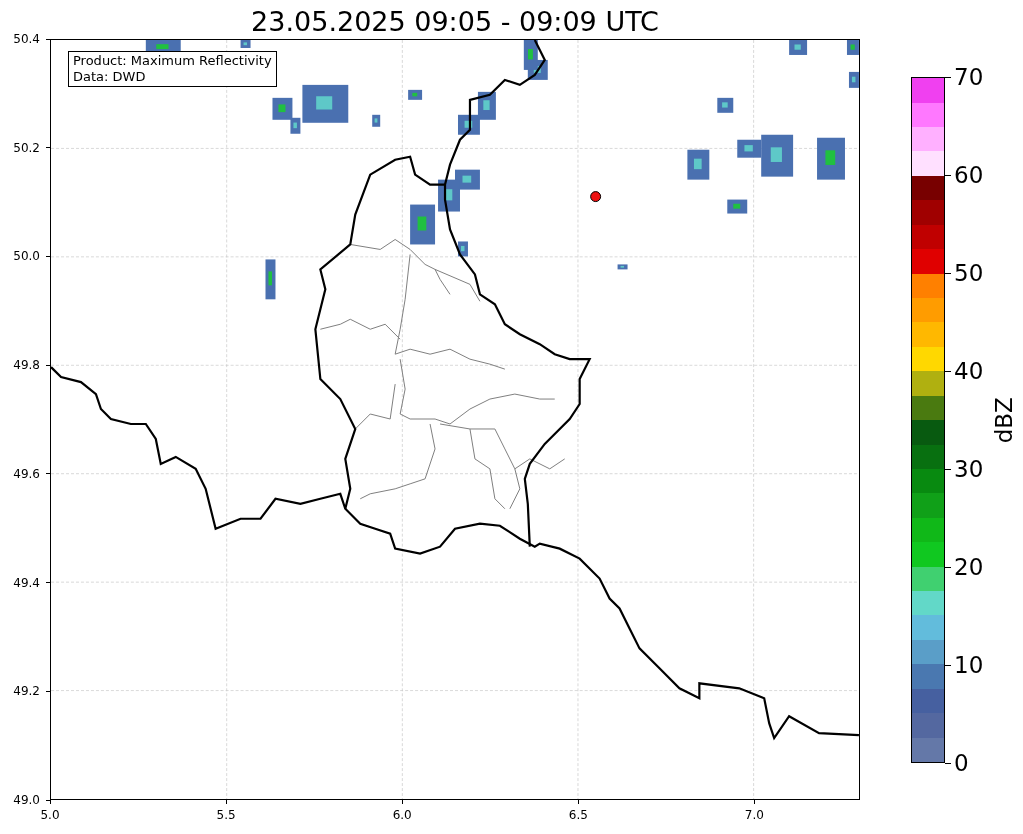 The width and height of the screenshot is (1023, 834). What do you see at coordinates (754, 815) in the screenshot?
I see `axis-tick-label: 7.0` at bounding box center [754, 815].